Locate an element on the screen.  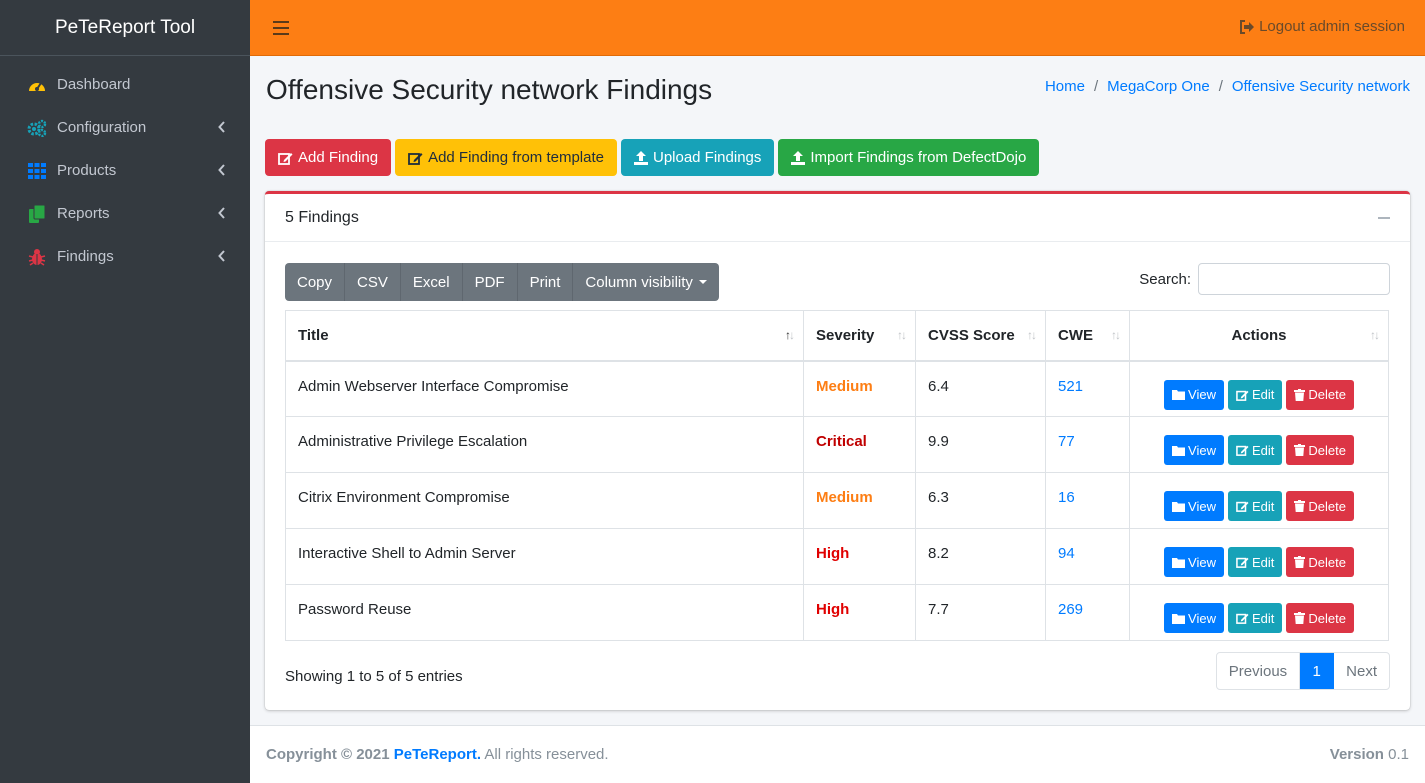
column-header-severity: Severity ↑↓ is located at coordinates (859, 336).